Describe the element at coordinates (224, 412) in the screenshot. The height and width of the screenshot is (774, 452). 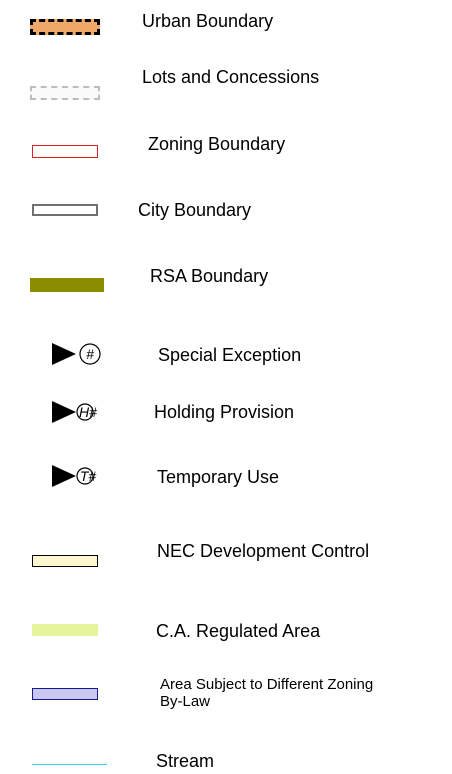
I see `holding-provision-label: Holding Provision` at that location.